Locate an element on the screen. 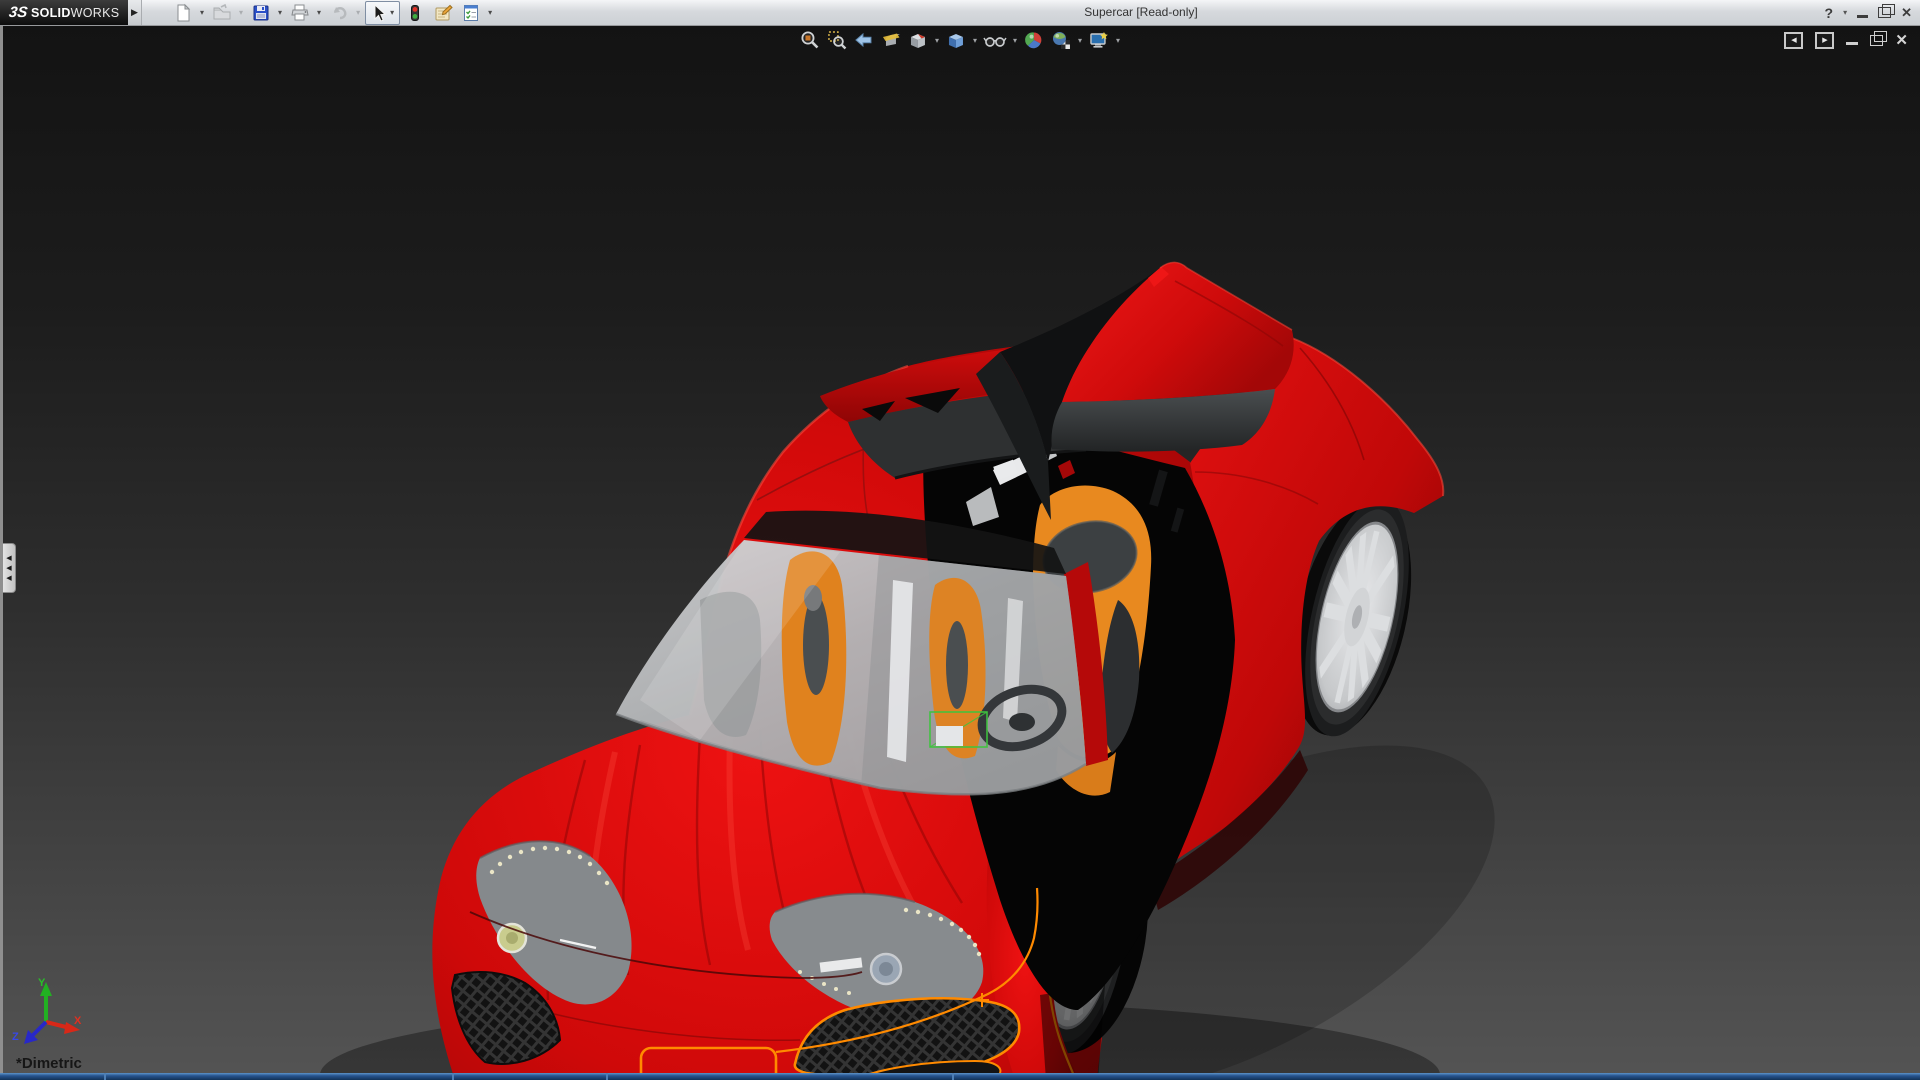  restore-button is located at coordinates (1887, 11).